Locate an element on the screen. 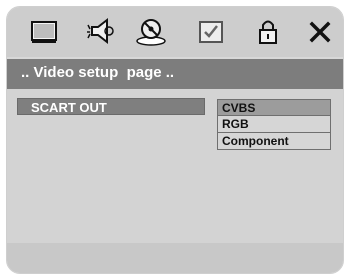 The width and height of the screenshot is (348, 276). page-title-bar: .. Video setup page .. is located at coordinates (175, 74).